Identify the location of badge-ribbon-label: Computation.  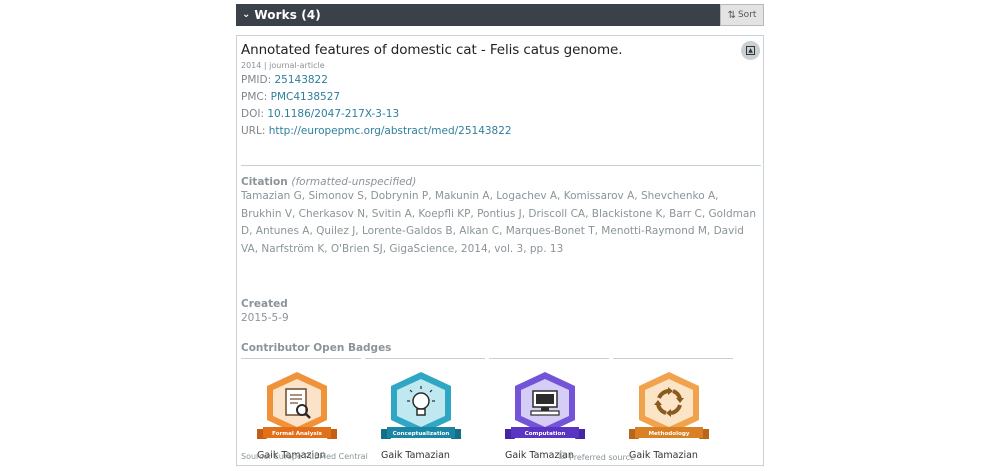
(545, 434).